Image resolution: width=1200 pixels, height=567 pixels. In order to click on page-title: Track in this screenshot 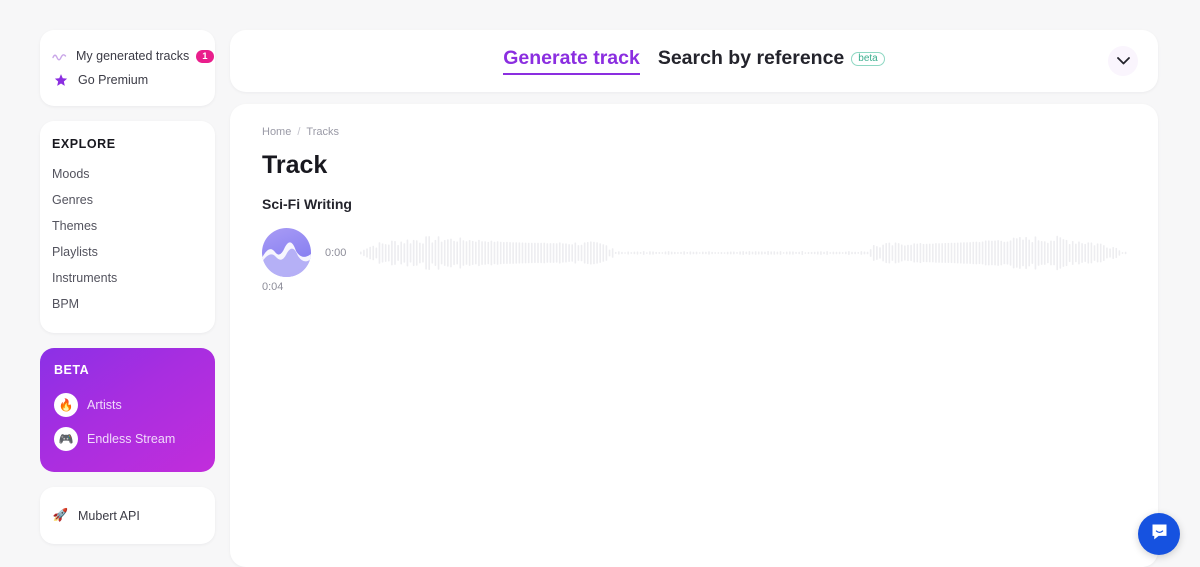, I will do `click(295, 165)`.